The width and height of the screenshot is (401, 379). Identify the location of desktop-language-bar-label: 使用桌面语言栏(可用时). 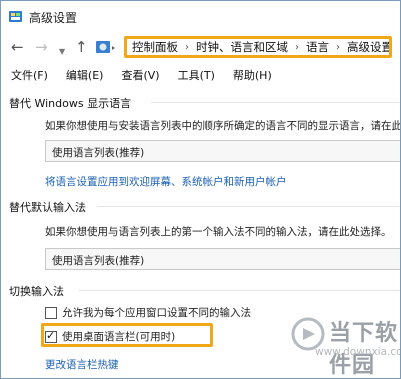
(119, 337).